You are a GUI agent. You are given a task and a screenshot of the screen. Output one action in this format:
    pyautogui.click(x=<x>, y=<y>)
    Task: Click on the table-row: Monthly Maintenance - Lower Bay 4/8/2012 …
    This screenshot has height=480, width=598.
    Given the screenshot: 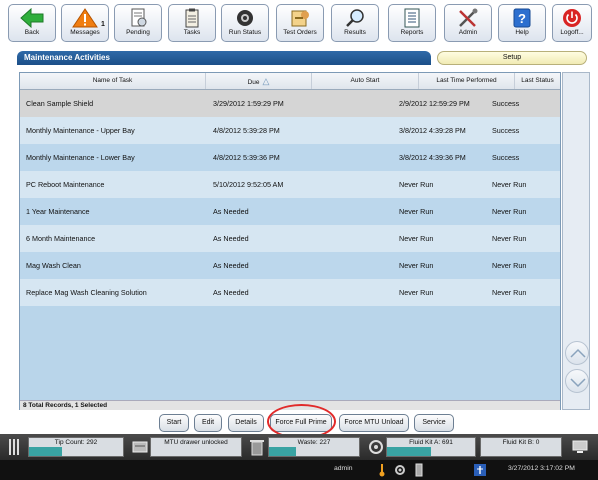 What is the action you would take?
    pyautogui.click(x=290, y=157)
    